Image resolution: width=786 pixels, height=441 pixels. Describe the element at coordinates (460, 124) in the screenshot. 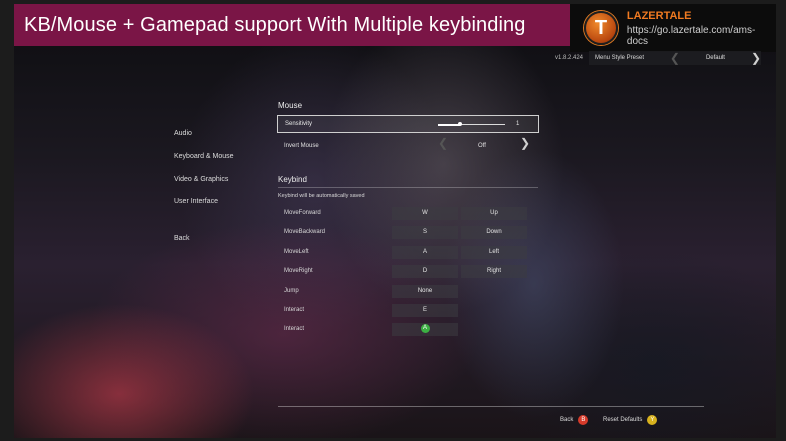

I see `sensitivity-slider-knob` at that location.